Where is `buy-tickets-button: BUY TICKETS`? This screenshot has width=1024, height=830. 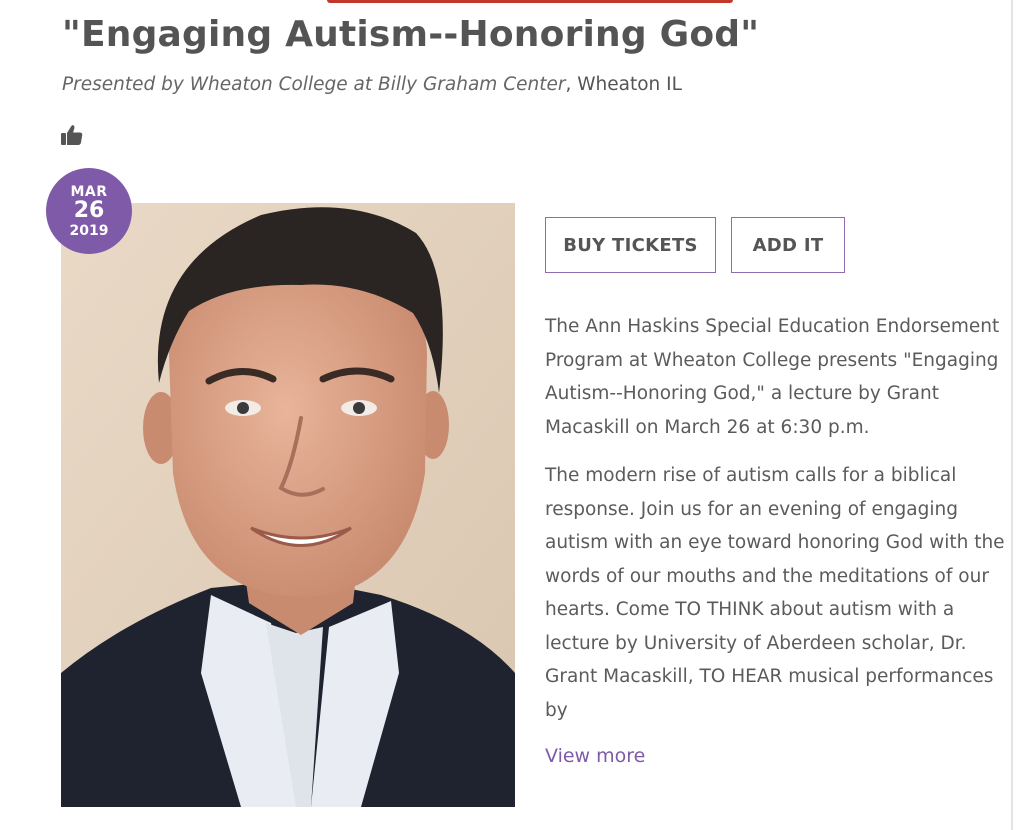 buy-tickets-button: BUY TICKETS is located at coordinates (630, 245).